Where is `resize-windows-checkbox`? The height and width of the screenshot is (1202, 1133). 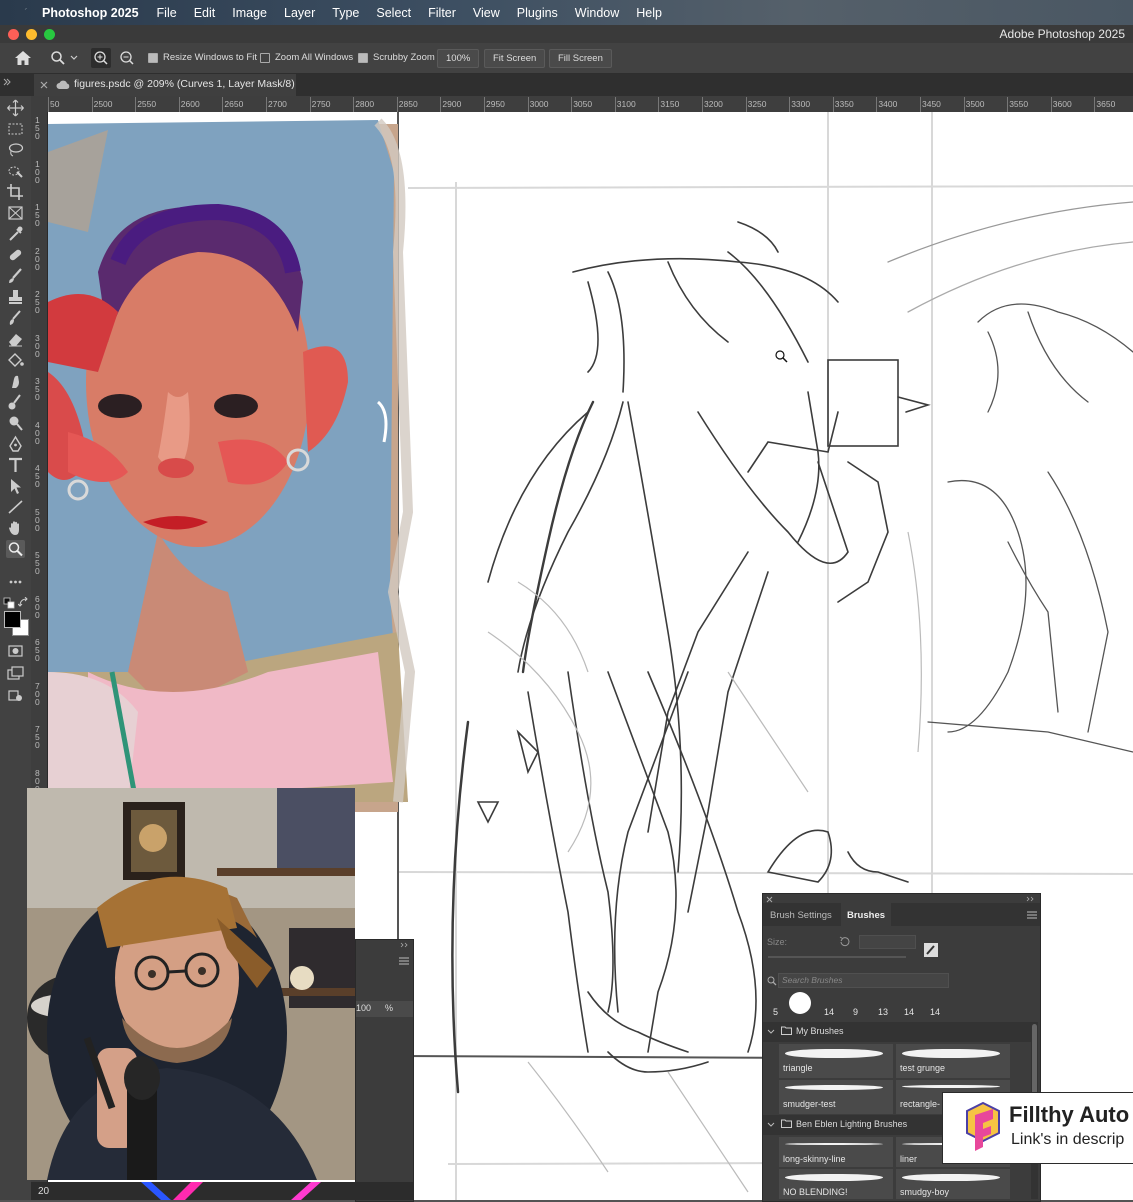
resize-windows-checkbox is located at coordinates (153, 58).